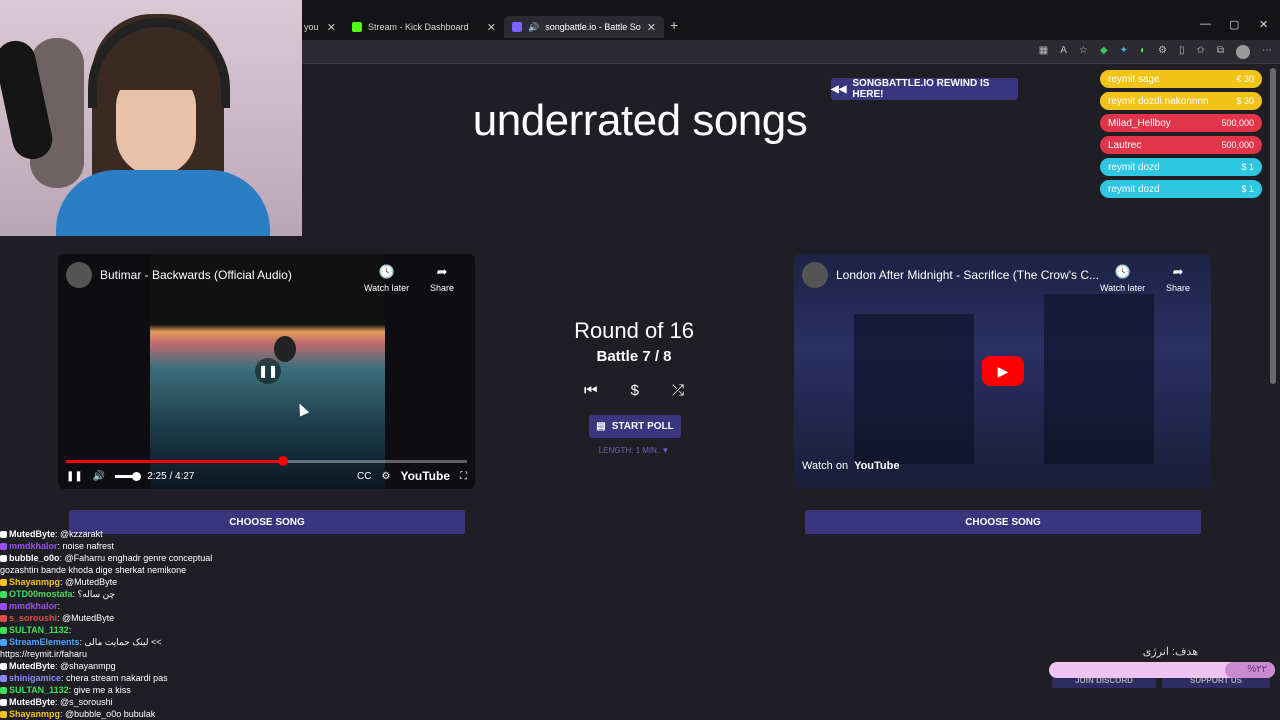 The image size is (1280, 720). Describe the element at coordinates (463, 476) in the screenshot. I see `fullscreen-icon: ⛶` at that location.